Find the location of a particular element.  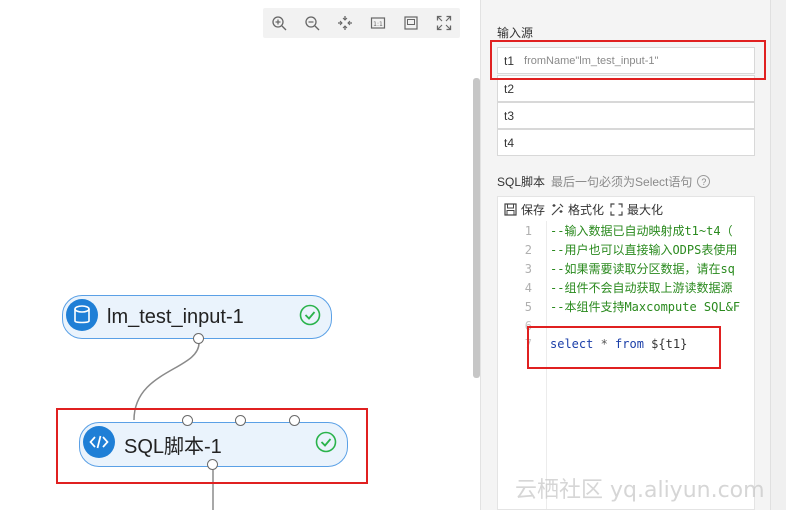

code-line: 1 --输入数据已自动映射成t1~t4（ is located at coordinates (626, 230).